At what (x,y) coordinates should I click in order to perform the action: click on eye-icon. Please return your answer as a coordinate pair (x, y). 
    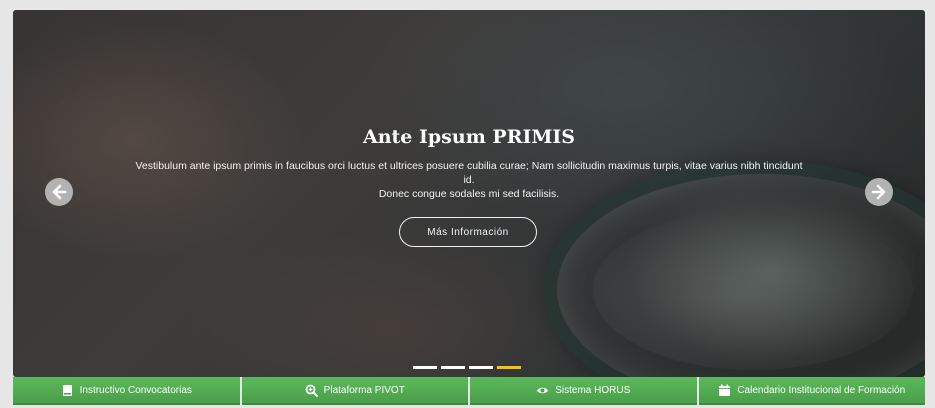
    Looking at the image, I should click on (542, 390).